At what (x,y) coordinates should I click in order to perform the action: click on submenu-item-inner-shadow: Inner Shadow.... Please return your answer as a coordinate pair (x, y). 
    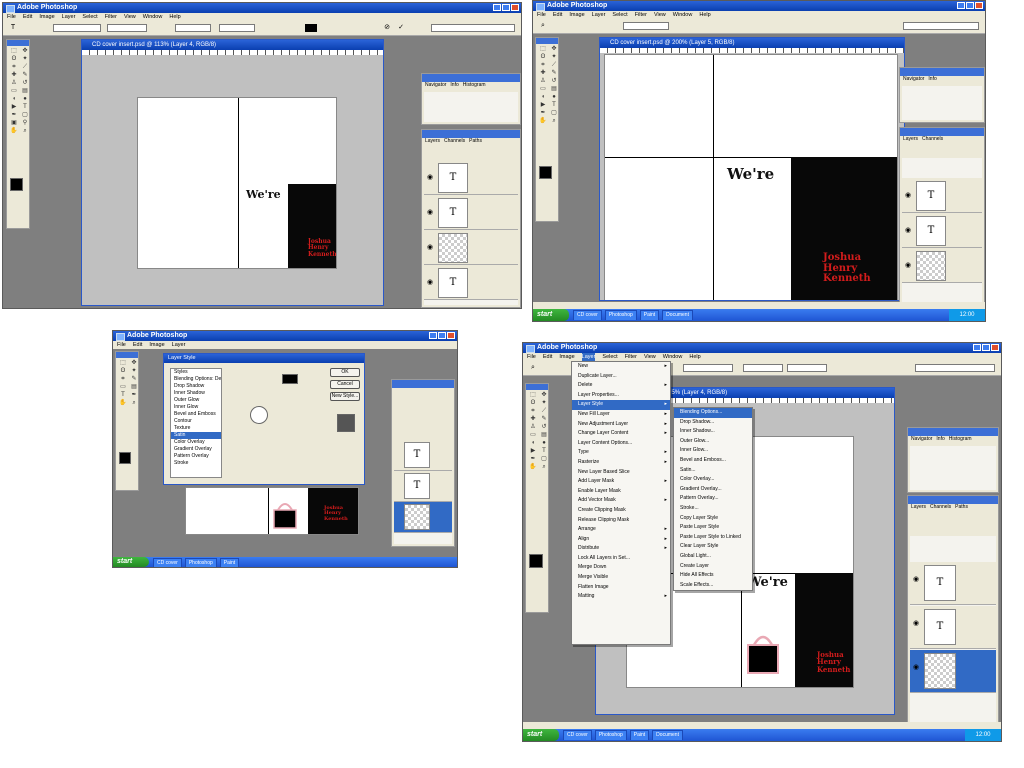
    Looking at the image, I should click on (713, 432).